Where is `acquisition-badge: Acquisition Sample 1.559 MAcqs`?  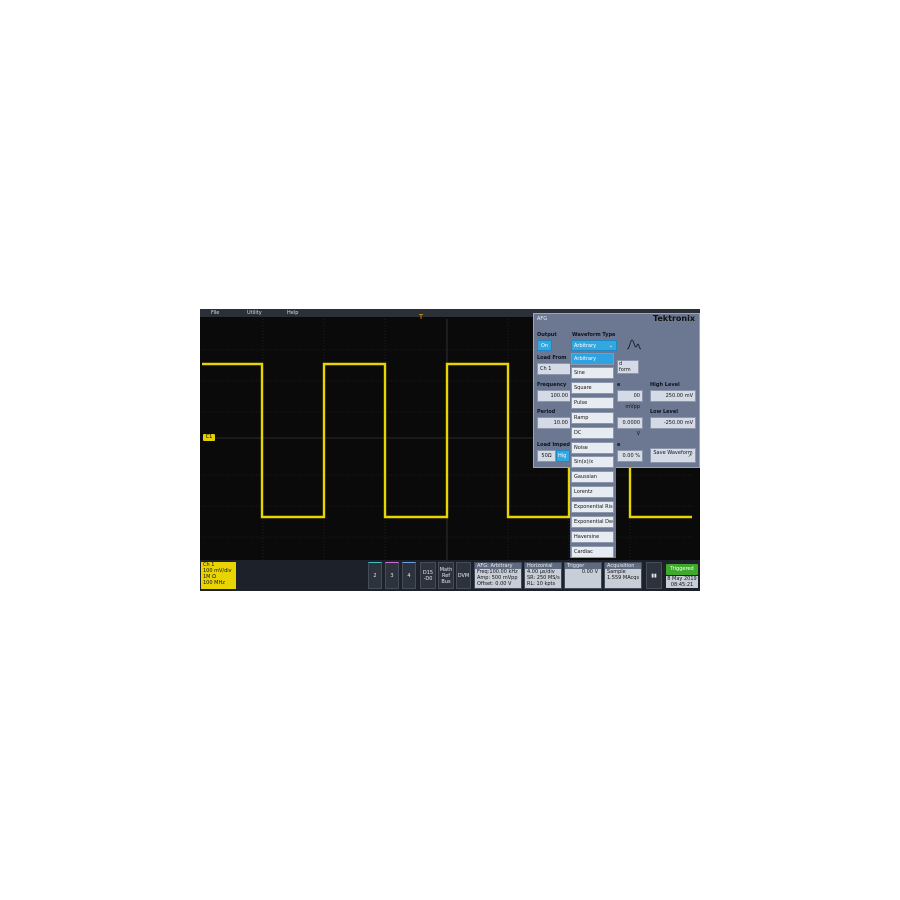
acquisition-badge: Acquisition Sample 1.559 MAcqs is located at coordinates (623, 575).